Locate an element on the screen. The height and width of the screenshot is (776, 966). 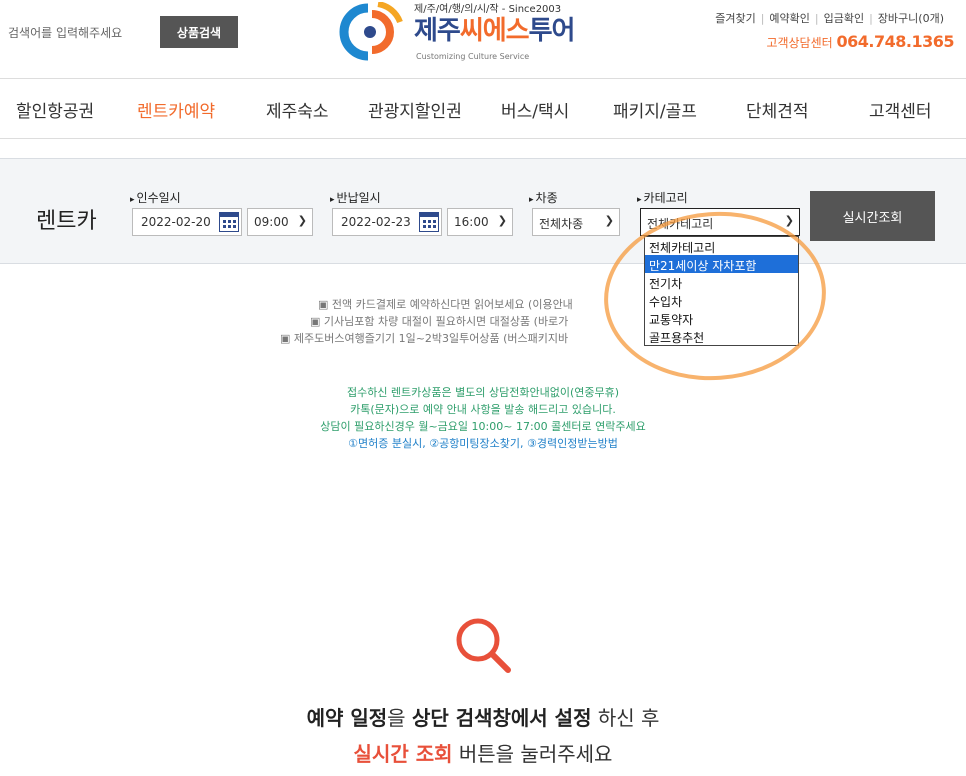
info-line: 카톡(문자)으로 예약 안내 사항을 발송 해드리고 있습니다. is located at coordinates (483, 409).